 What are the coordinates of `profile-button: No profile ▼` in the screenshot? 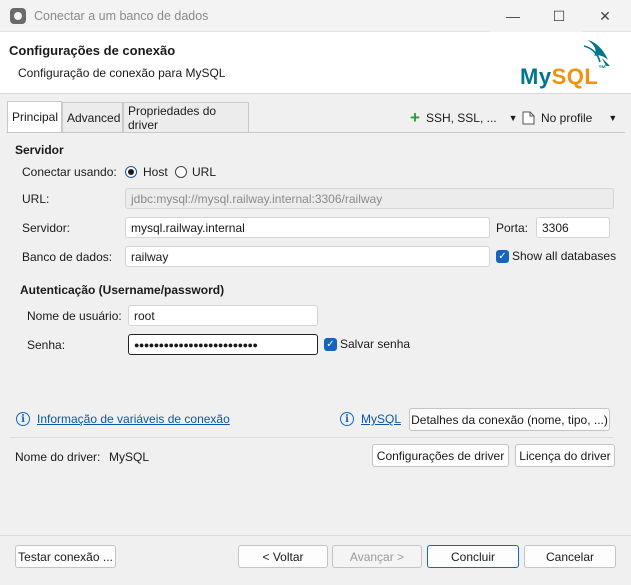 It's located at (569, 118).